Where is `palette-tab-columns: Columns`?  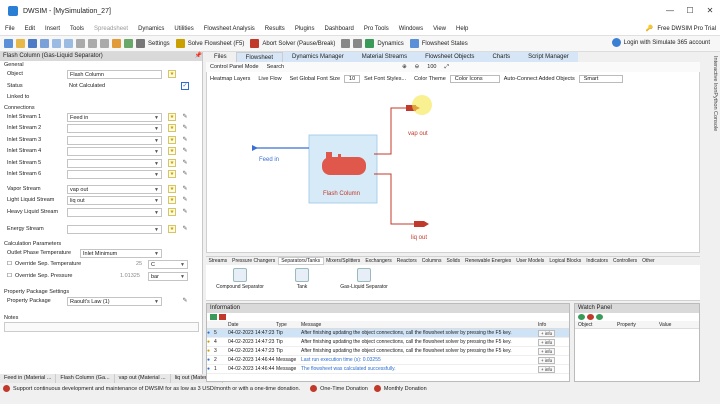 palette-tab-columns: Columns is located at coordinates (431, 261).